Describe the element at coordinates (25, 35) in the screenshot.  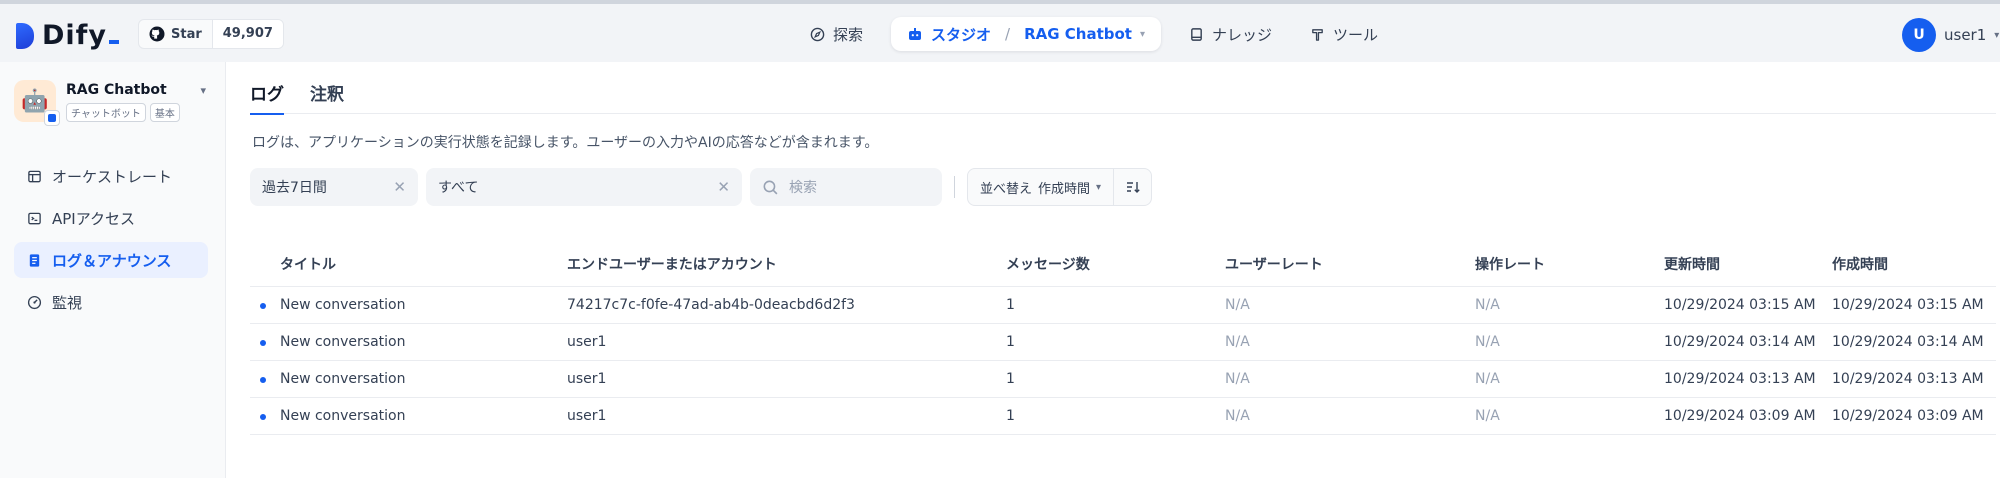
I see `dify-logo-mark` at that location.